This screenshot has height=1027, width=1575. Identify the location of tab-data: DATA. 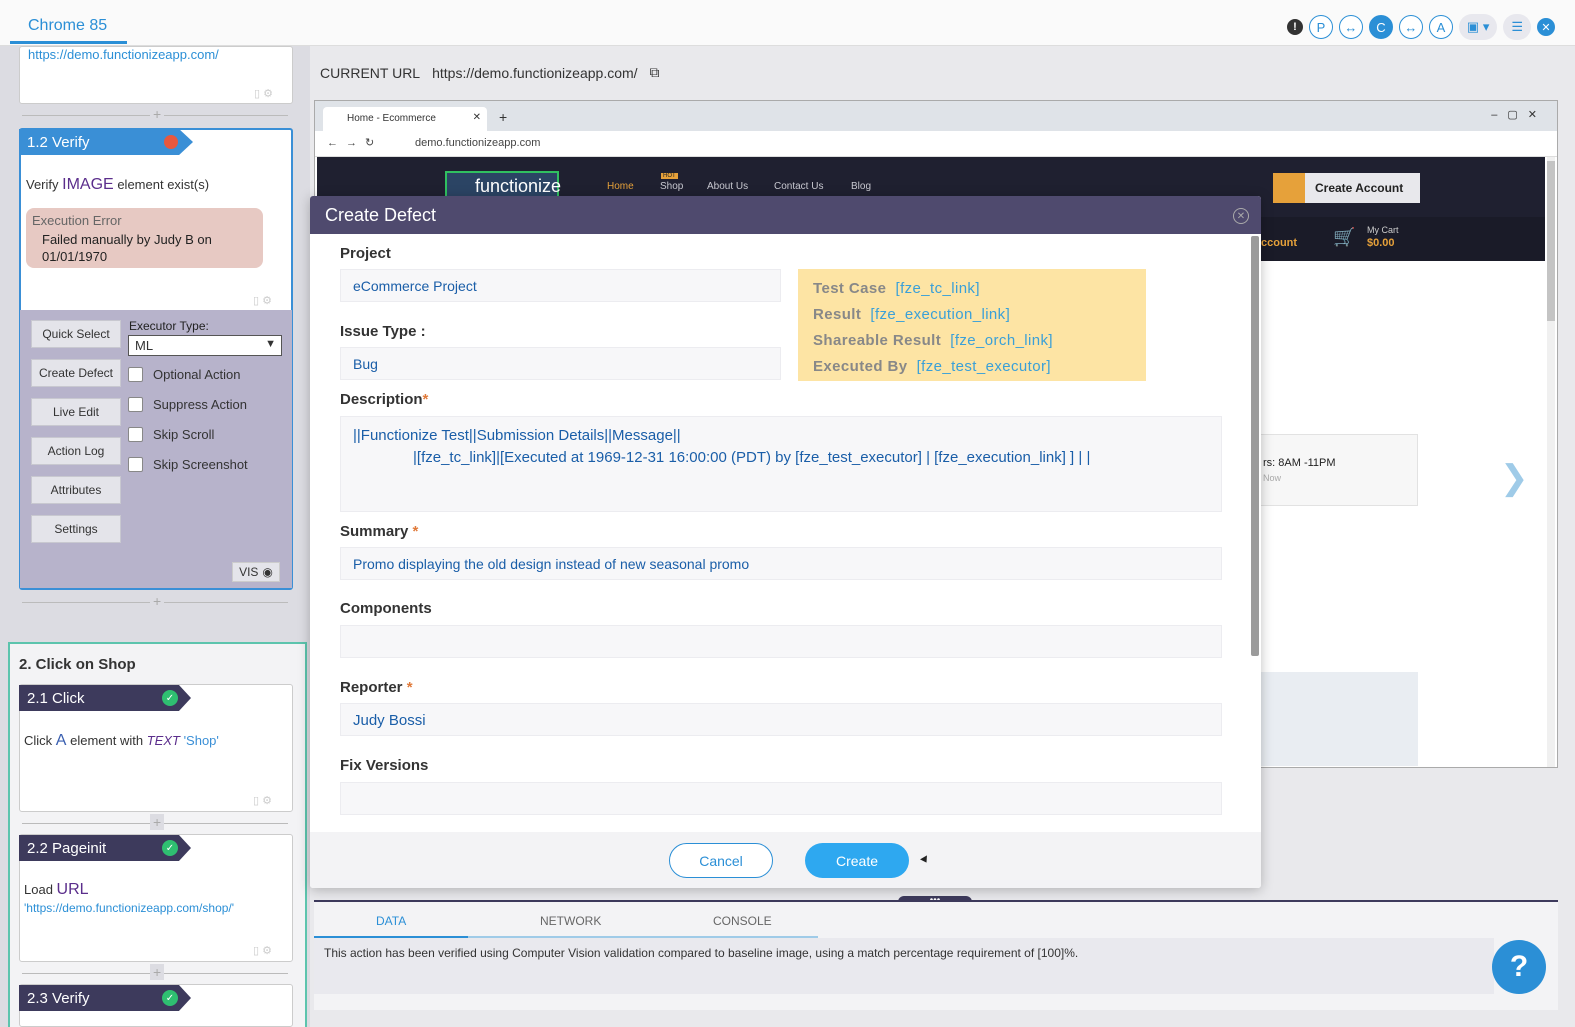
(391, 921).